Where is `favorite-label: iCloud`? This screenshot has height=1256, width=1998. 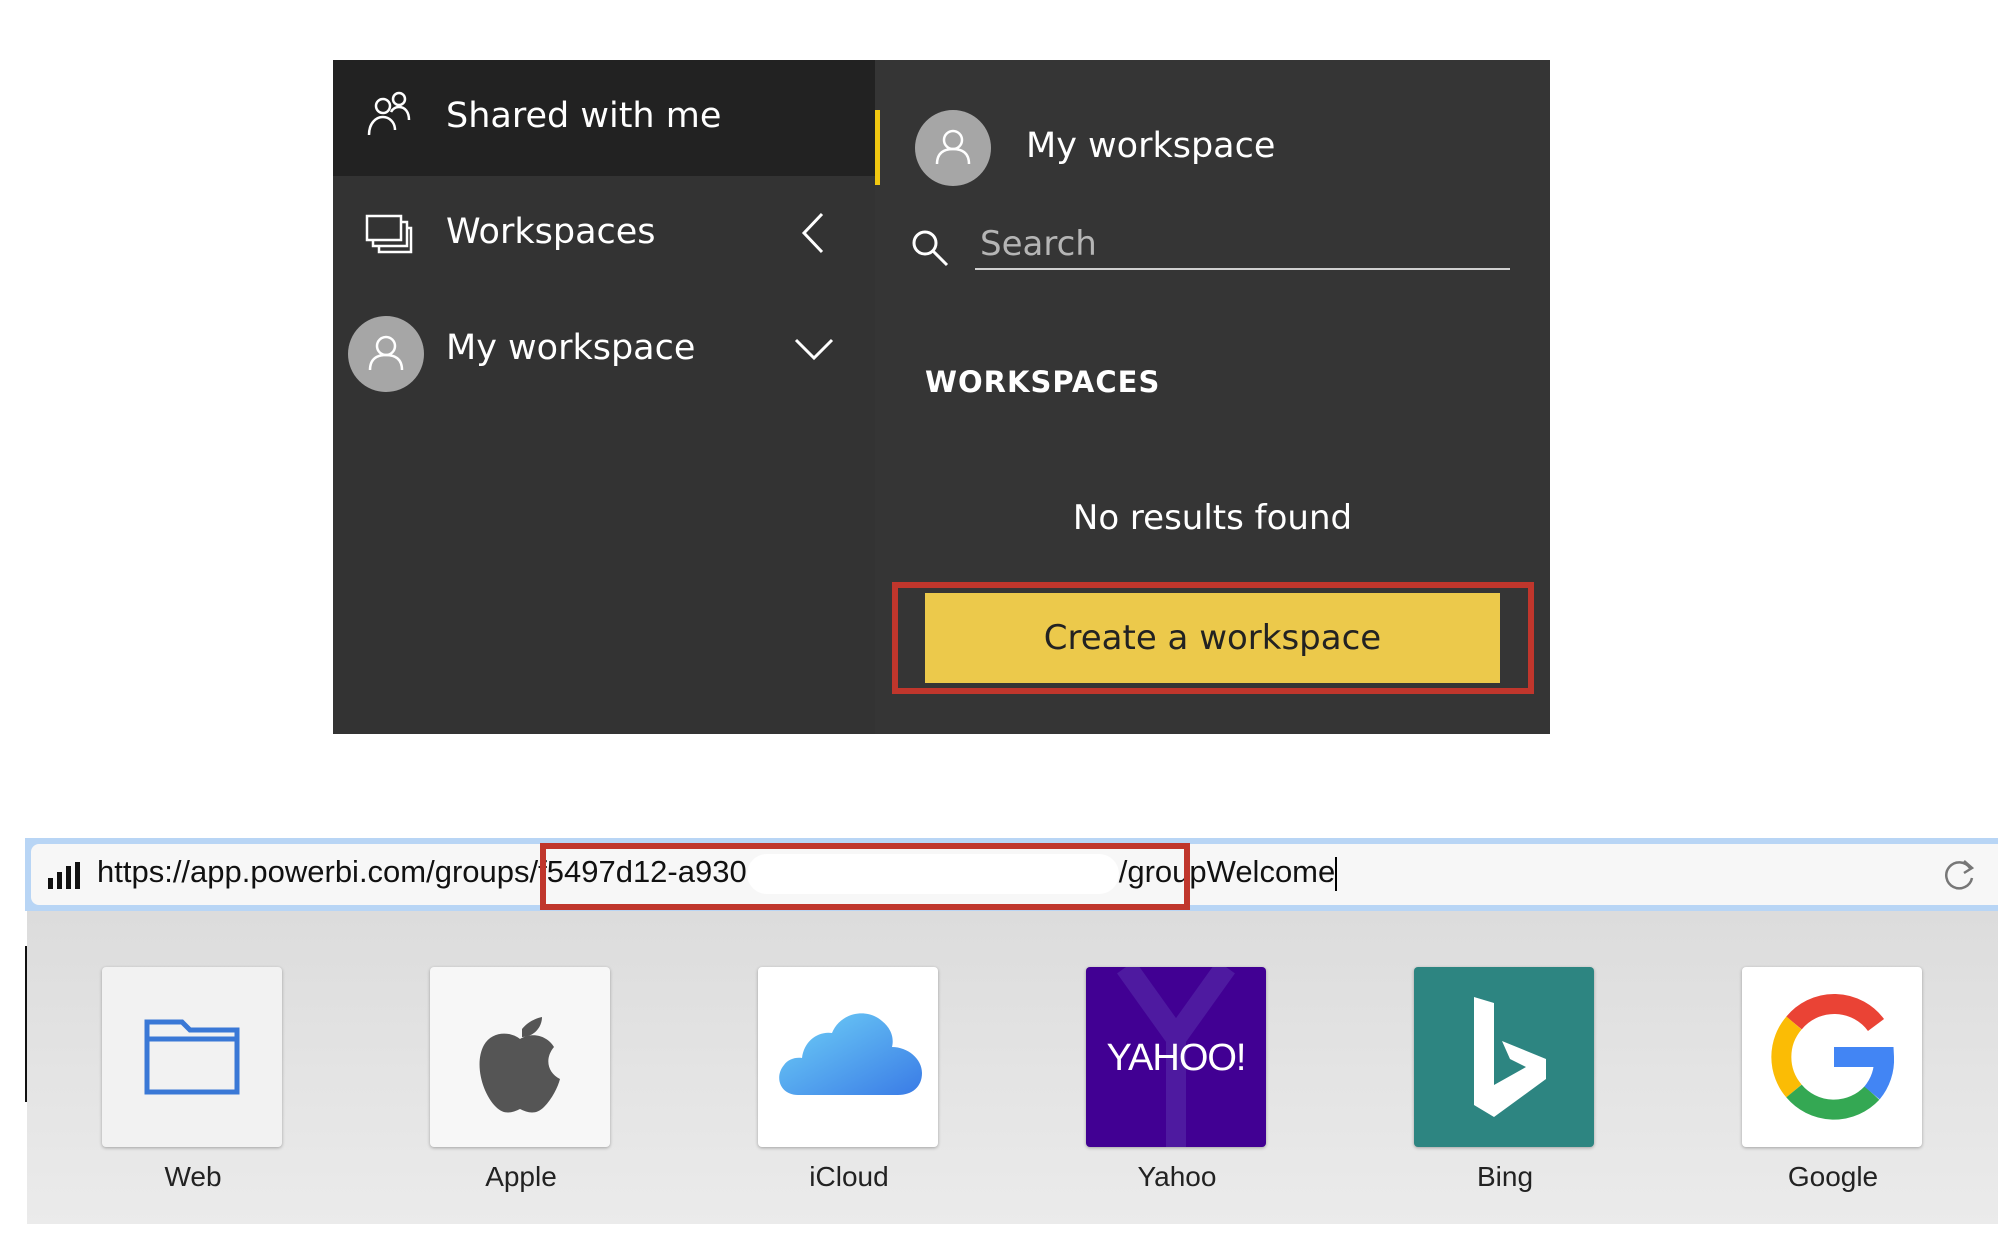 favorite-label: iCloud is located at coordinates (849, 1176).